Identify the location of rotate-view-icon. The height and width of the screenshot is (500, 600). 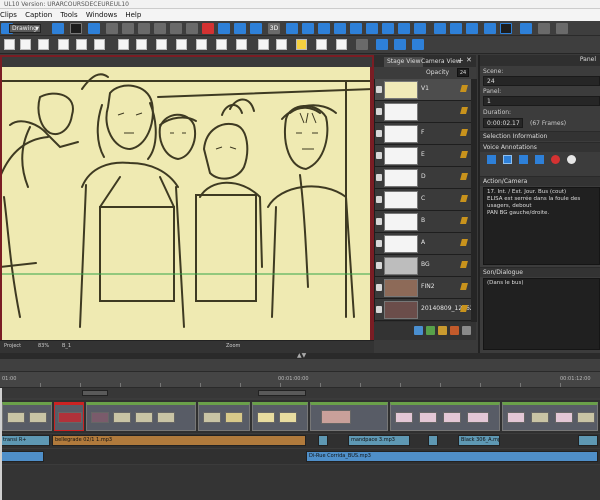
(281, 44).